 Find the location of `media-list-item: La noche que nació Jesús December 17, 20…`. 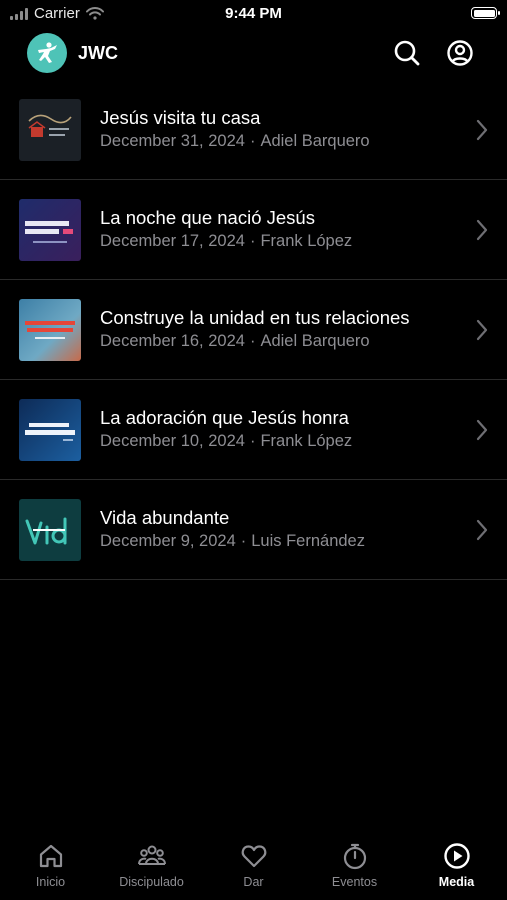

media-list-item: La noche que nació Jesús December 17, 20… is located at coordinates (253, 230).